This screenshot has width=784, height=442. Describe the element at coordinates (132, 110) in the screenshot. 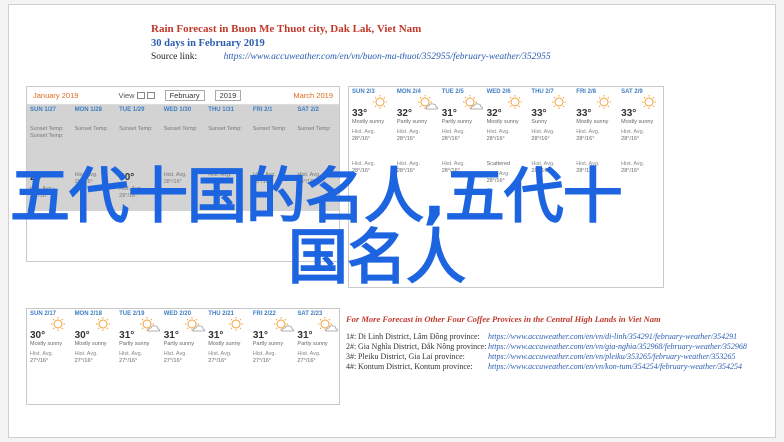

I see `day-name: TUE 1/29` at that location.